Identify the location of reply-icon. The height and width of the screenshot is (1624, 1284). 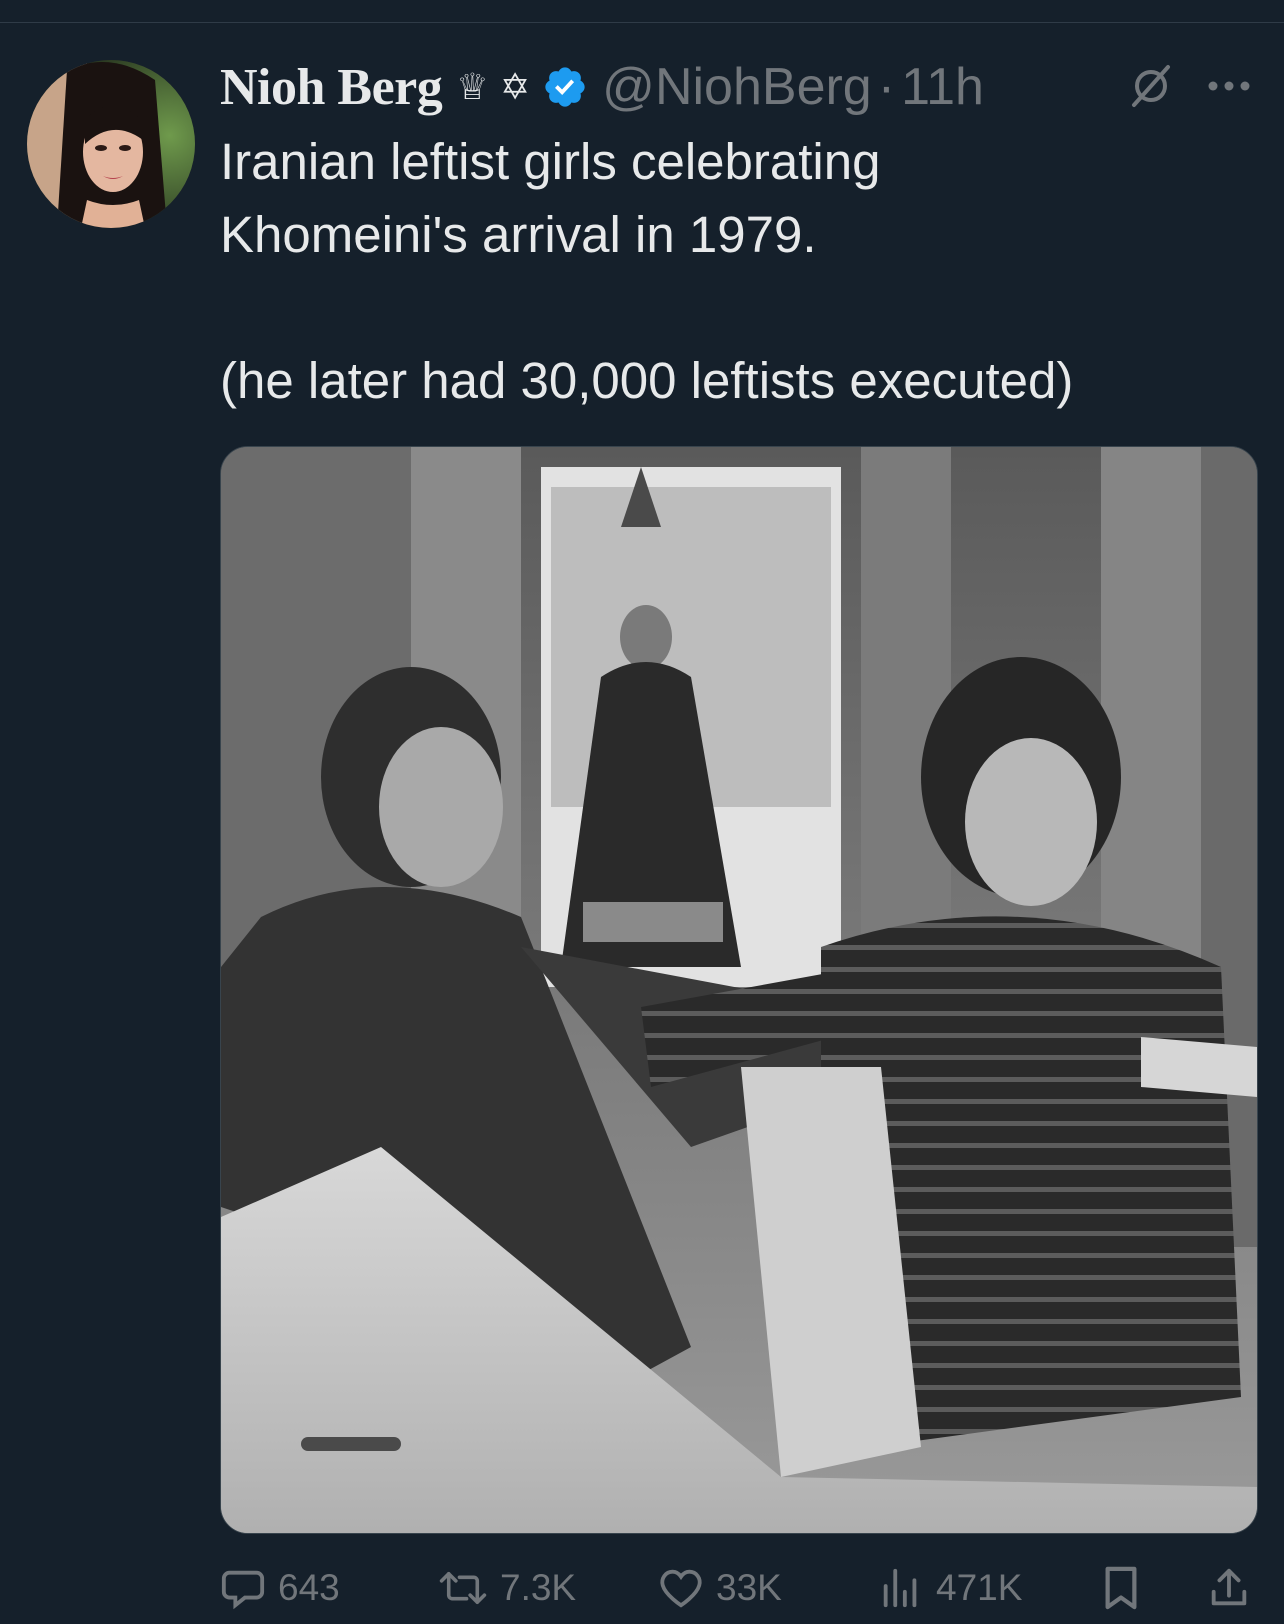
(243, 1590).